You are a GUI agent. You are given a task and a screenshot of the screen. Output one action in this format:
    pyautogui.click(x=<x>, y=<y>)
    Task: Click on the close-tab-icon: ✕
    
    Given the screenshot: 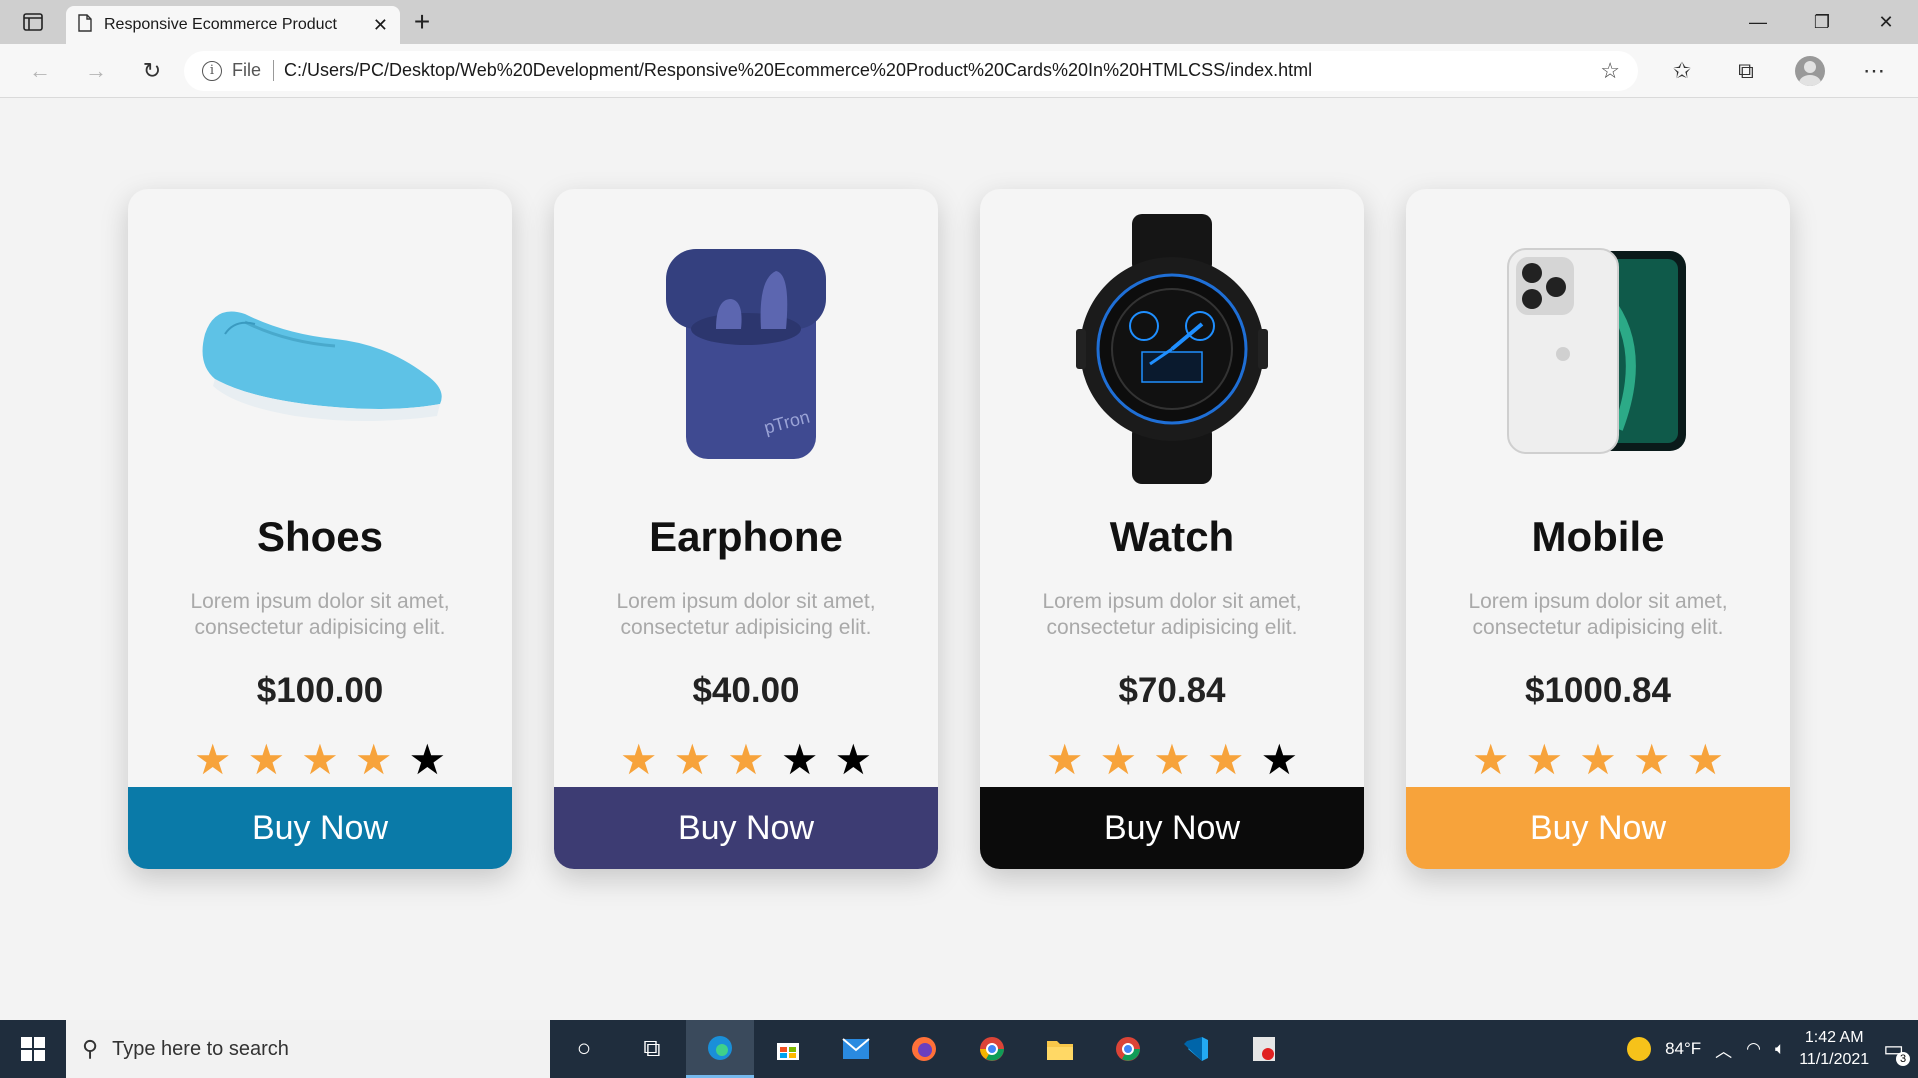 What is the action you would take?
    pyautogui.click(x=380, y=25)
    